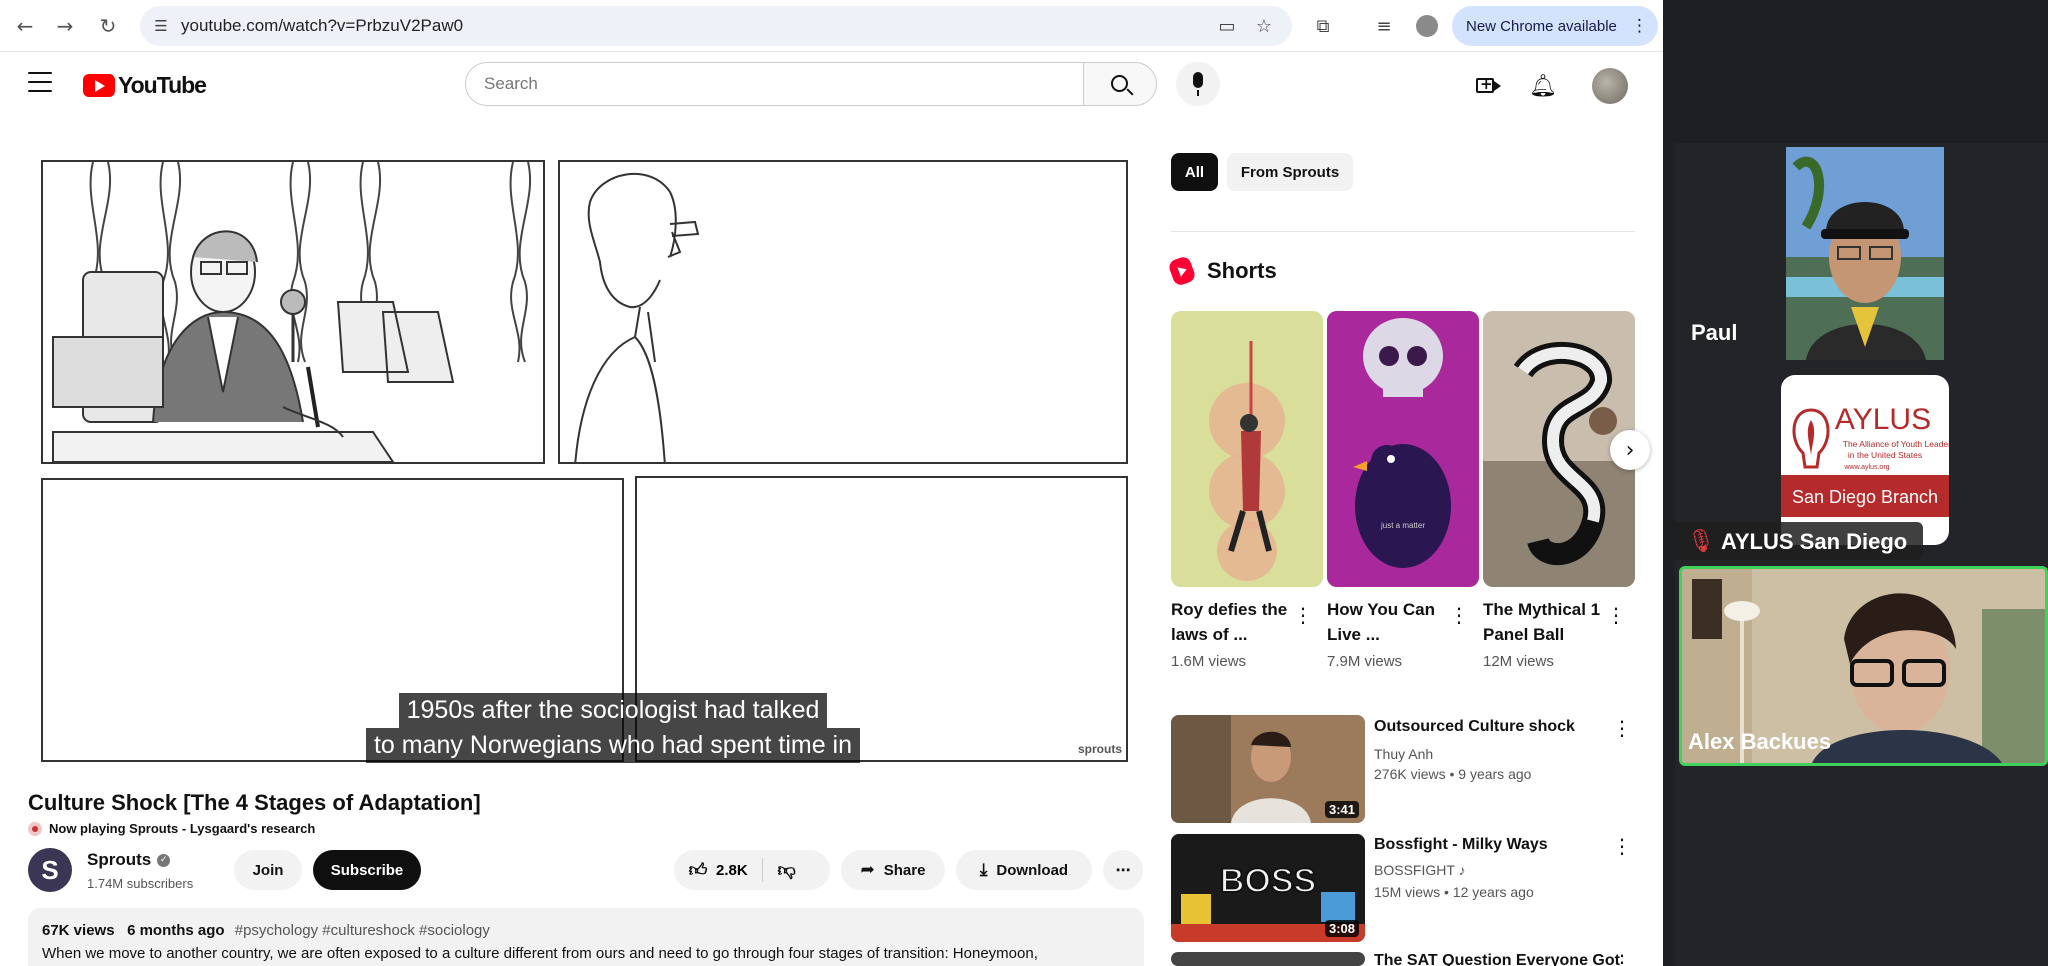 The width and height of the screenshot is (2048, 966). I want to click on kebab-menu-icon: ⋮, so click(1639, 26).